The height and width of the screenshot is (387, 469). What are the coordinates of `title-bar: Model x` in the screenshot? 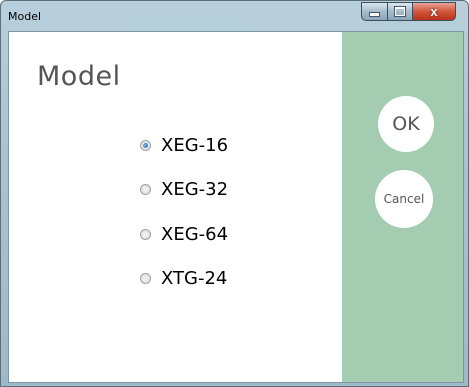 It's located at (234, 16).